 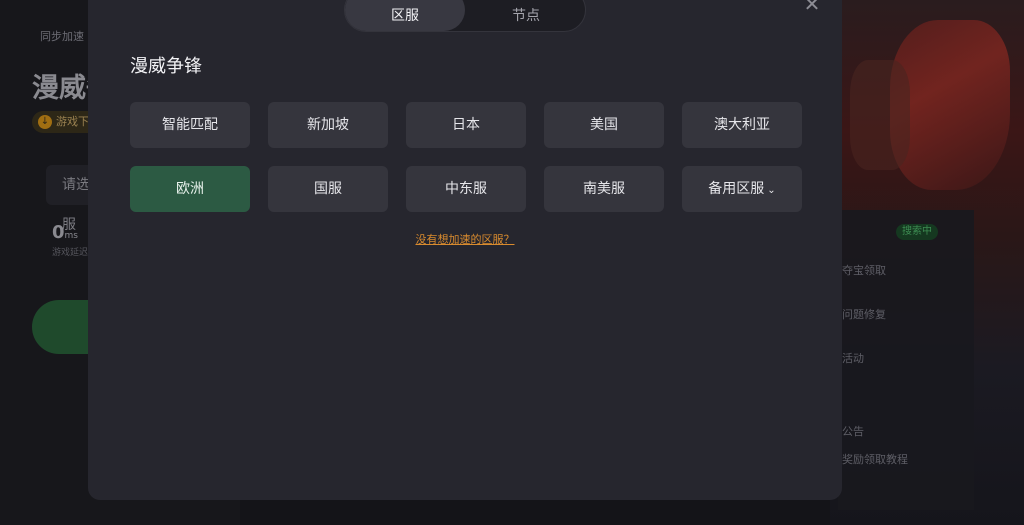 What do you see at coordinates (812, 8) in the screenshot?
I see `close-icon: ✕` at bounding box center [812, 8].